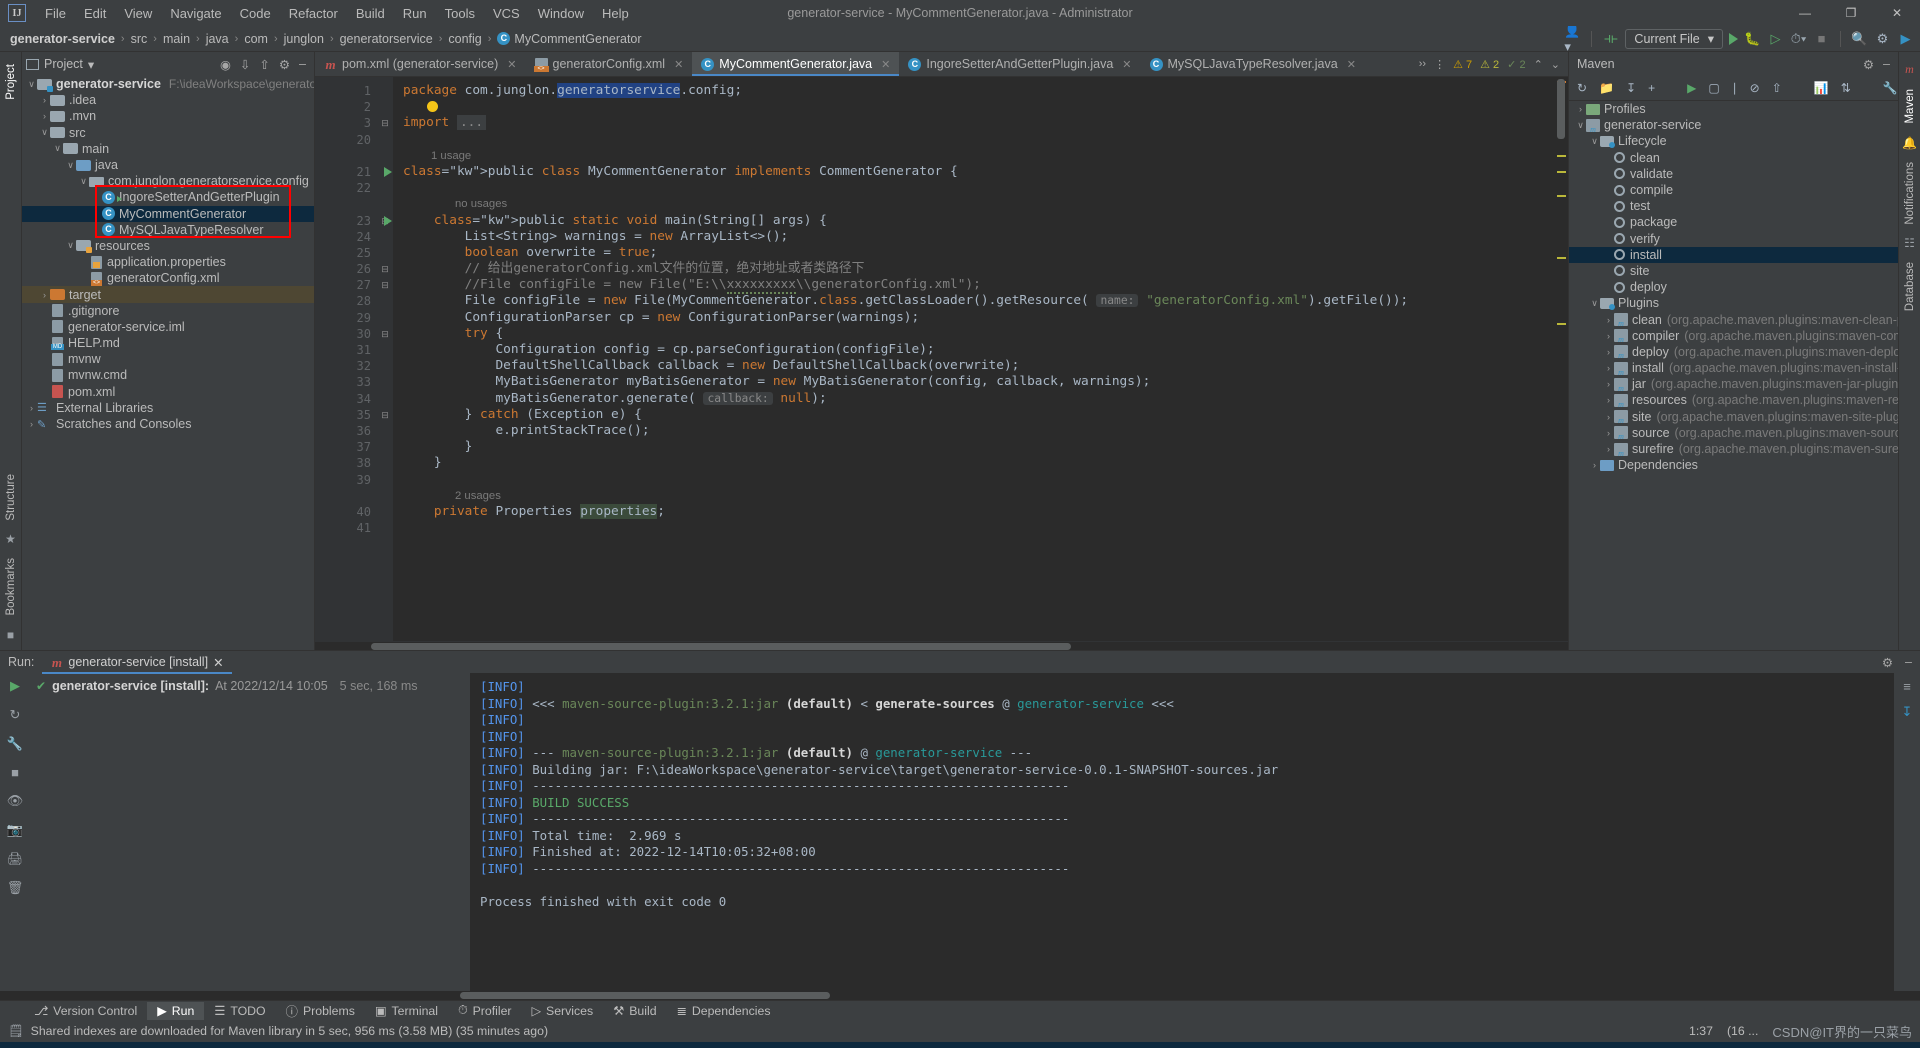 This screenshot has height=1048, width=1920. Describe the element at coordinates (168, 392) in the screenshot. I see `project-tree-row: pom.xml` at that location.